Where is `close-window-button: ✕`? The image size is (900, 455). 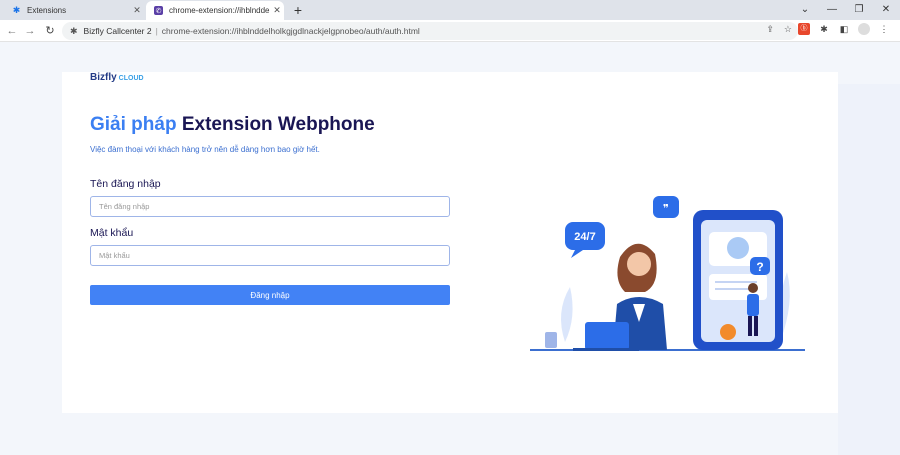 close-window-button: ✕ is located at coordinates (886, 10).